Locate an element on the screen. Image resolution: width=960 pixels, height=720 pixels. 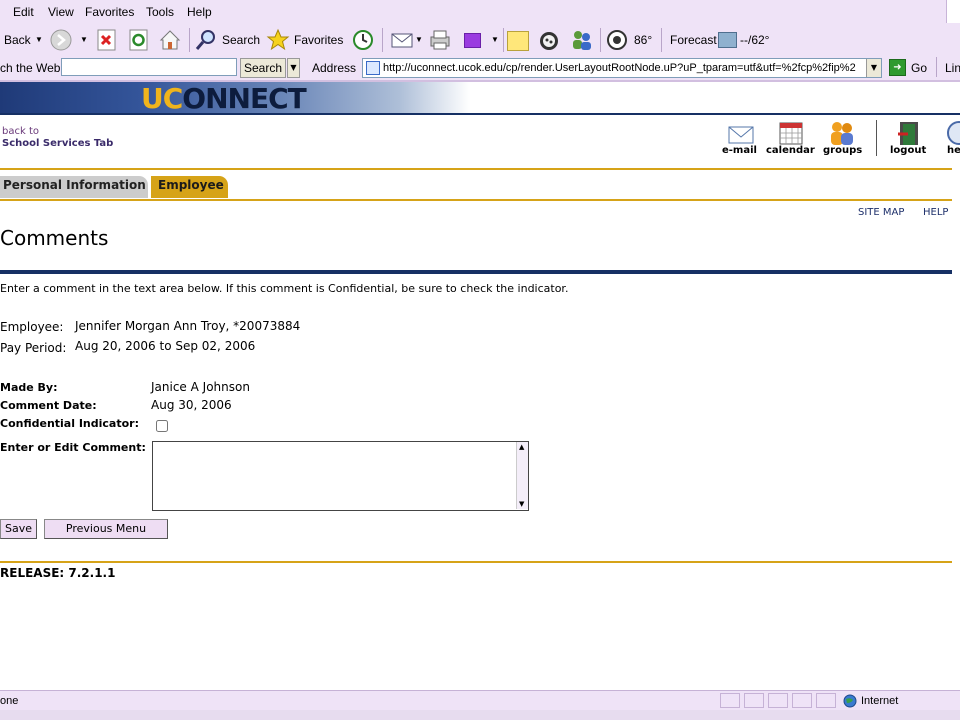
go-arrow-icon: ➜ is located at coordinates (897, 67).